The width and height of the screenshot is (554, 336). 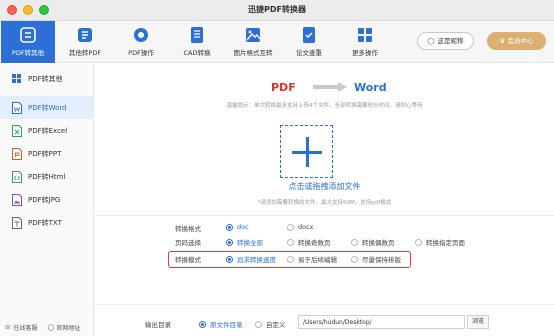 What do you see at coordinates (450, 41) in the screenshot?
I see `user-nickname: 这是昵称` at bounding box center [450, 41].